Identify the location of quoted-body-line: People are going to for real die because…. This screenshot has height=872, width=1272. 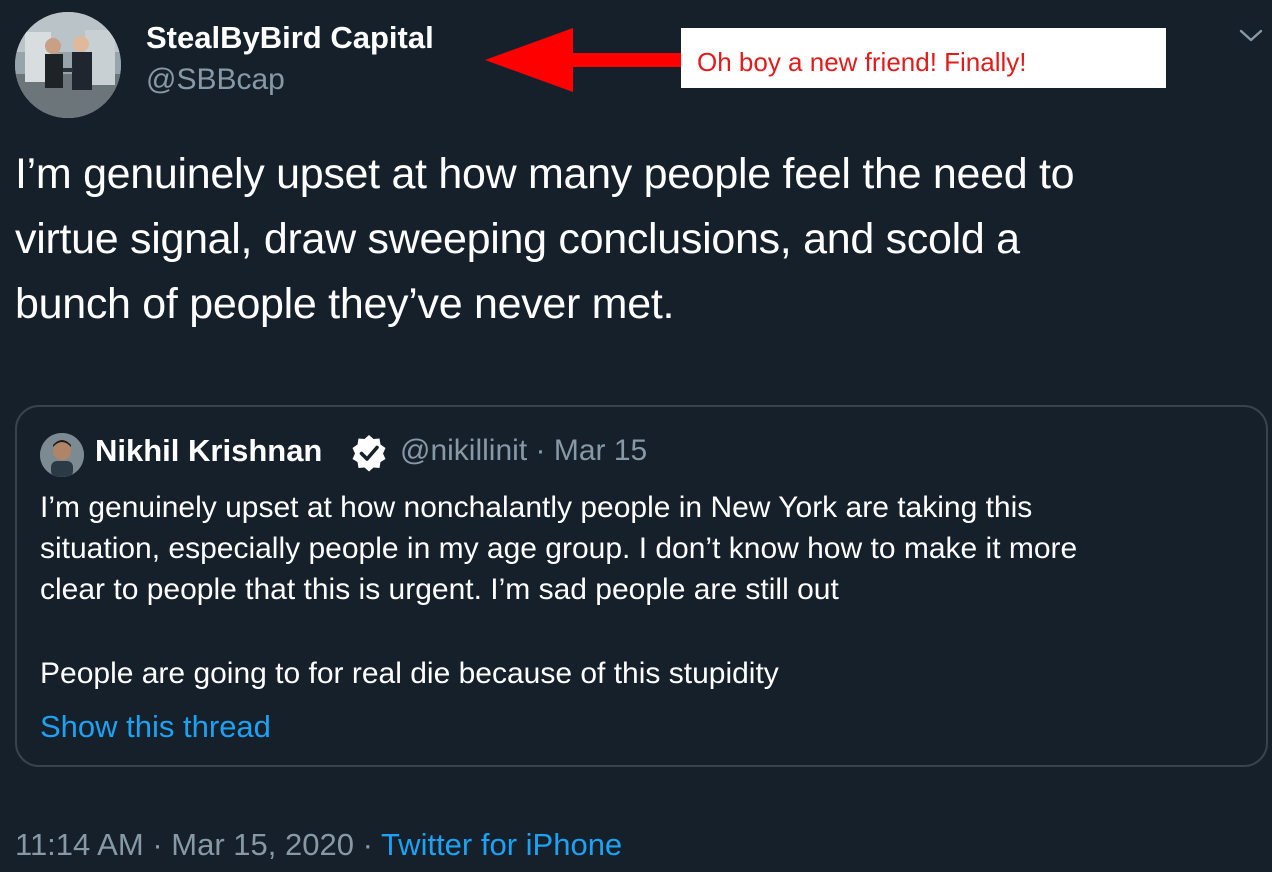
(409, 673).